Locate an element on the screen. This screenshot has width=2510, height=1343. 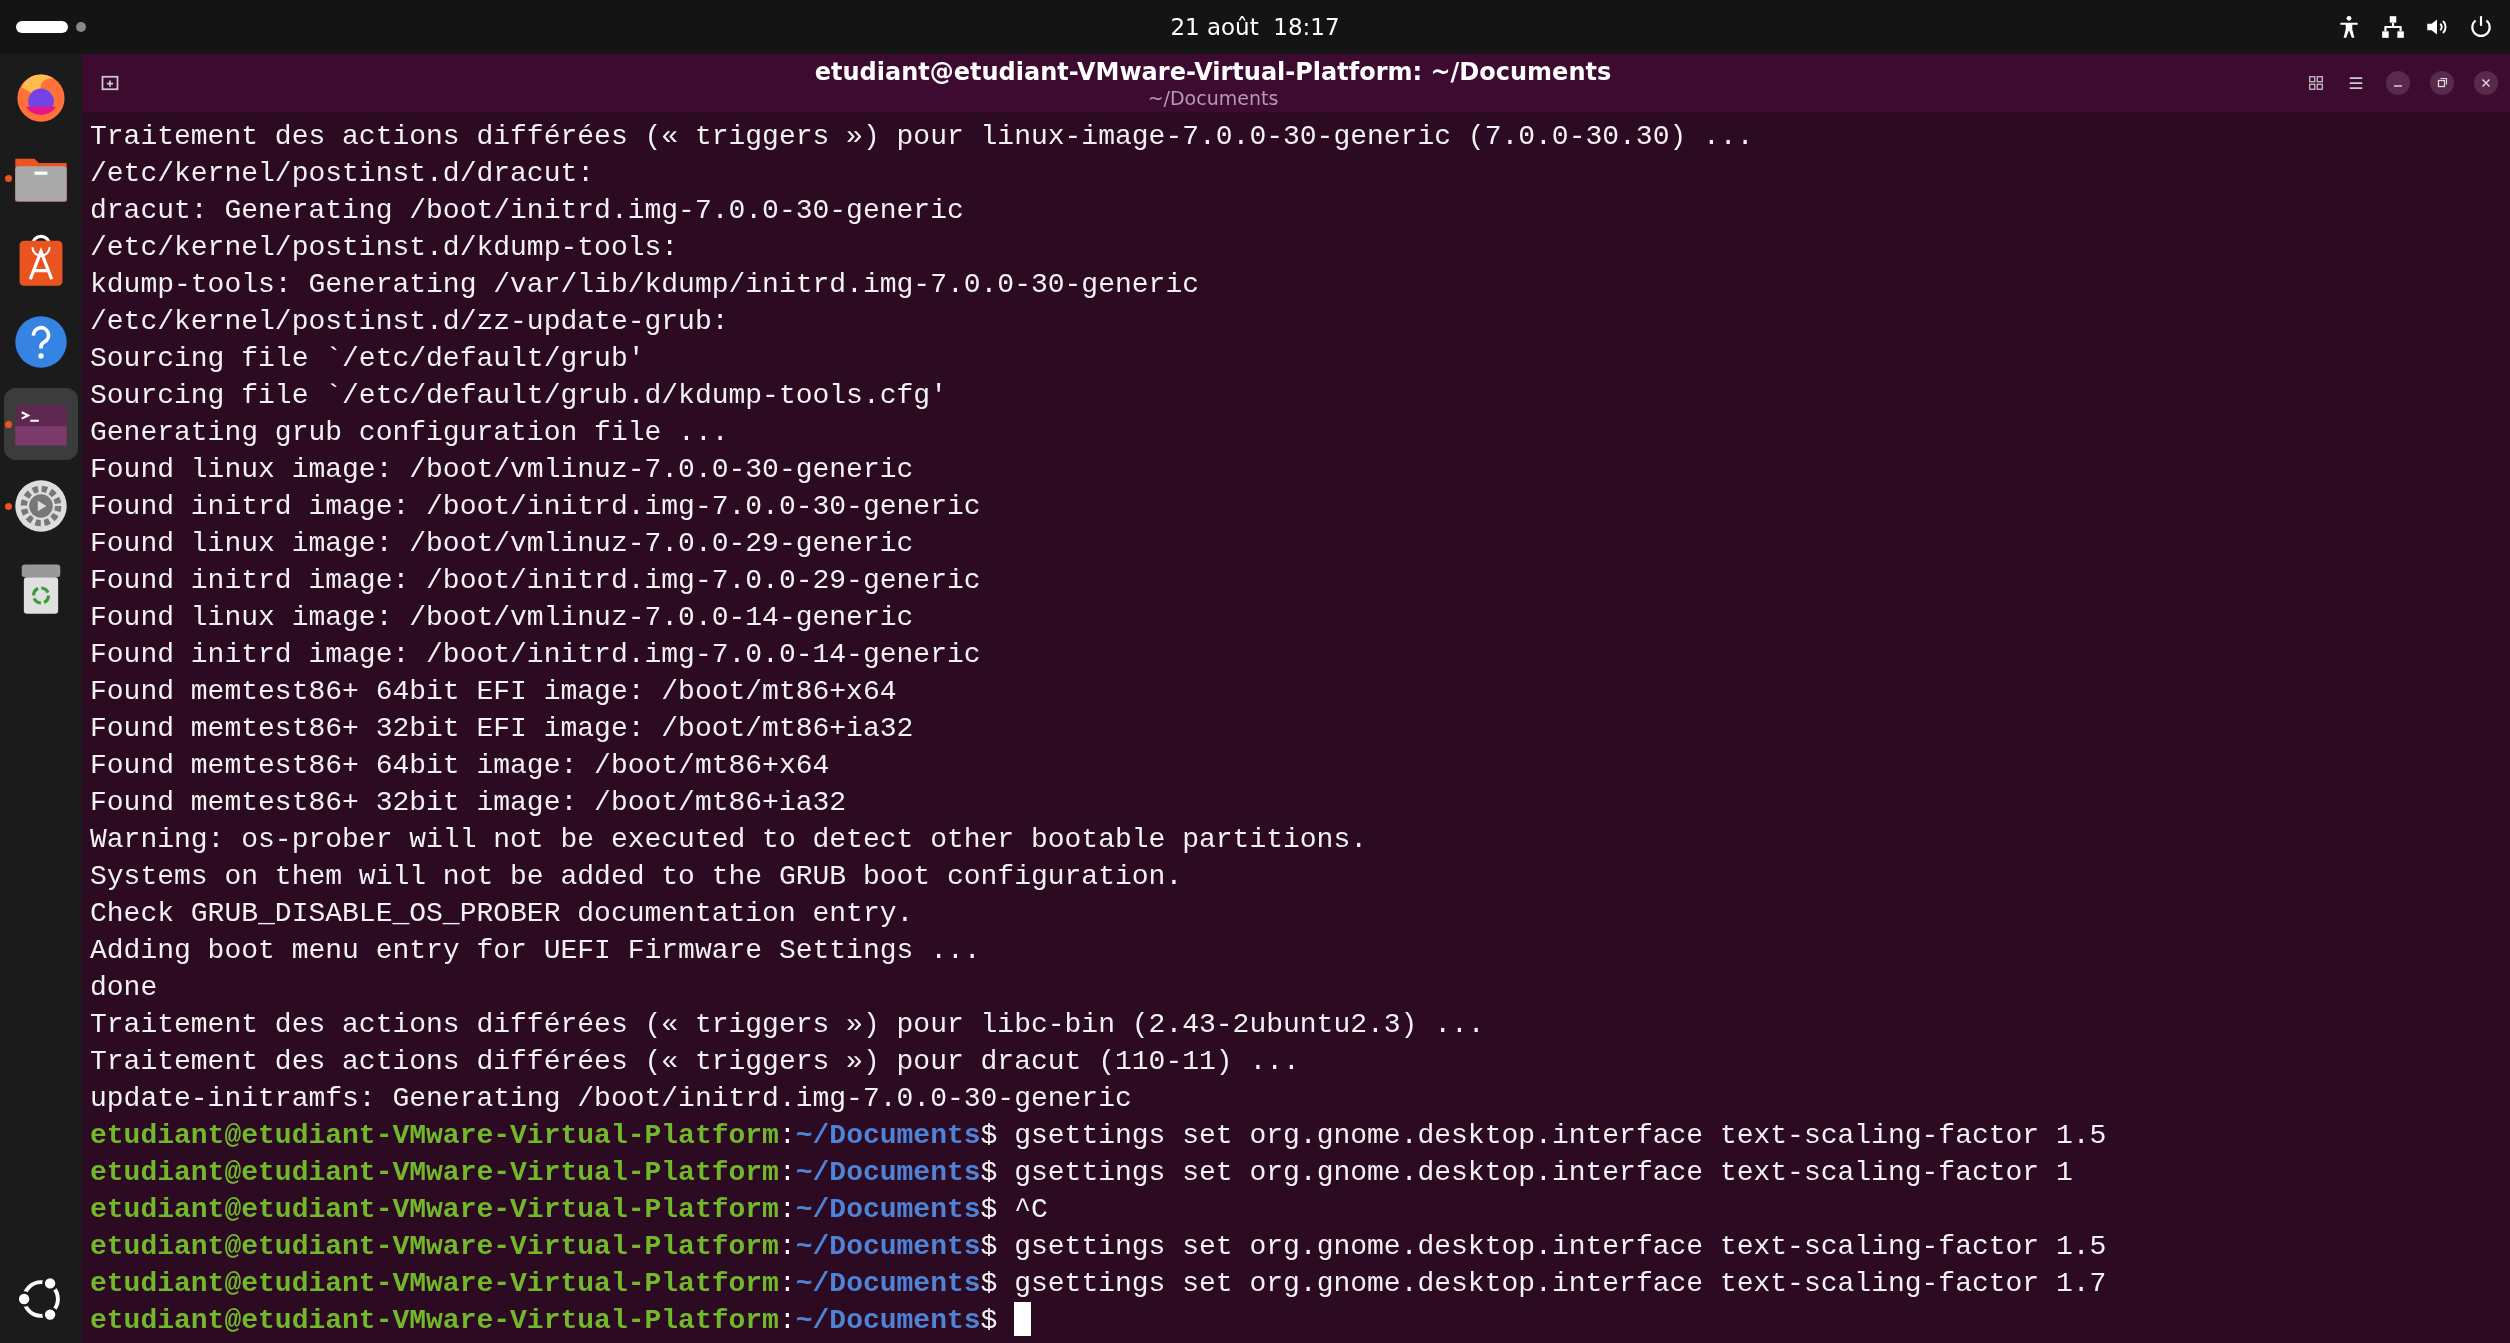
terminal-output-line: /etc/kernel/postinst.d/dracut: is located at coordinates (343, 174).